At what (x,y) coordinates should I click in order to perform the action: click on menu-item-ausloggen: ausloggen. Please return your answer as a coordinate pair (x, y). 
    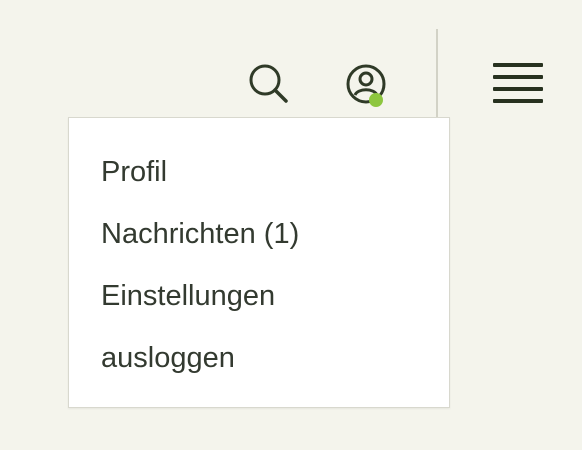
    Looking at the image, I should click on (168, 358).